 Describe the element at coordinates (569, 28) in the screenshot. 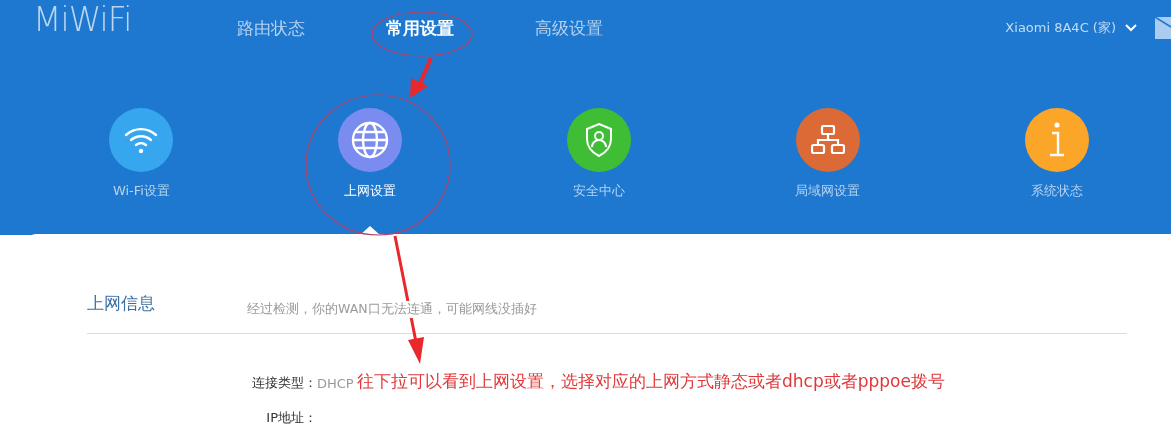

I see `nav-tab: 高级设置` at that location.